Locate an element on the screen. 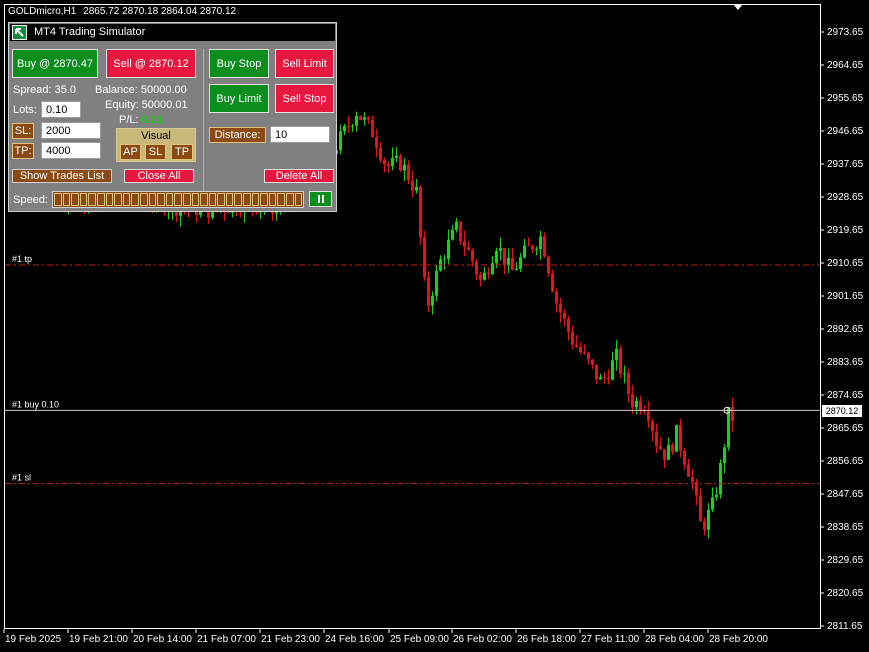 This screenshot has height=652, width=869. price-tick-label: 2838.65 is located at coordinates (845, 527).